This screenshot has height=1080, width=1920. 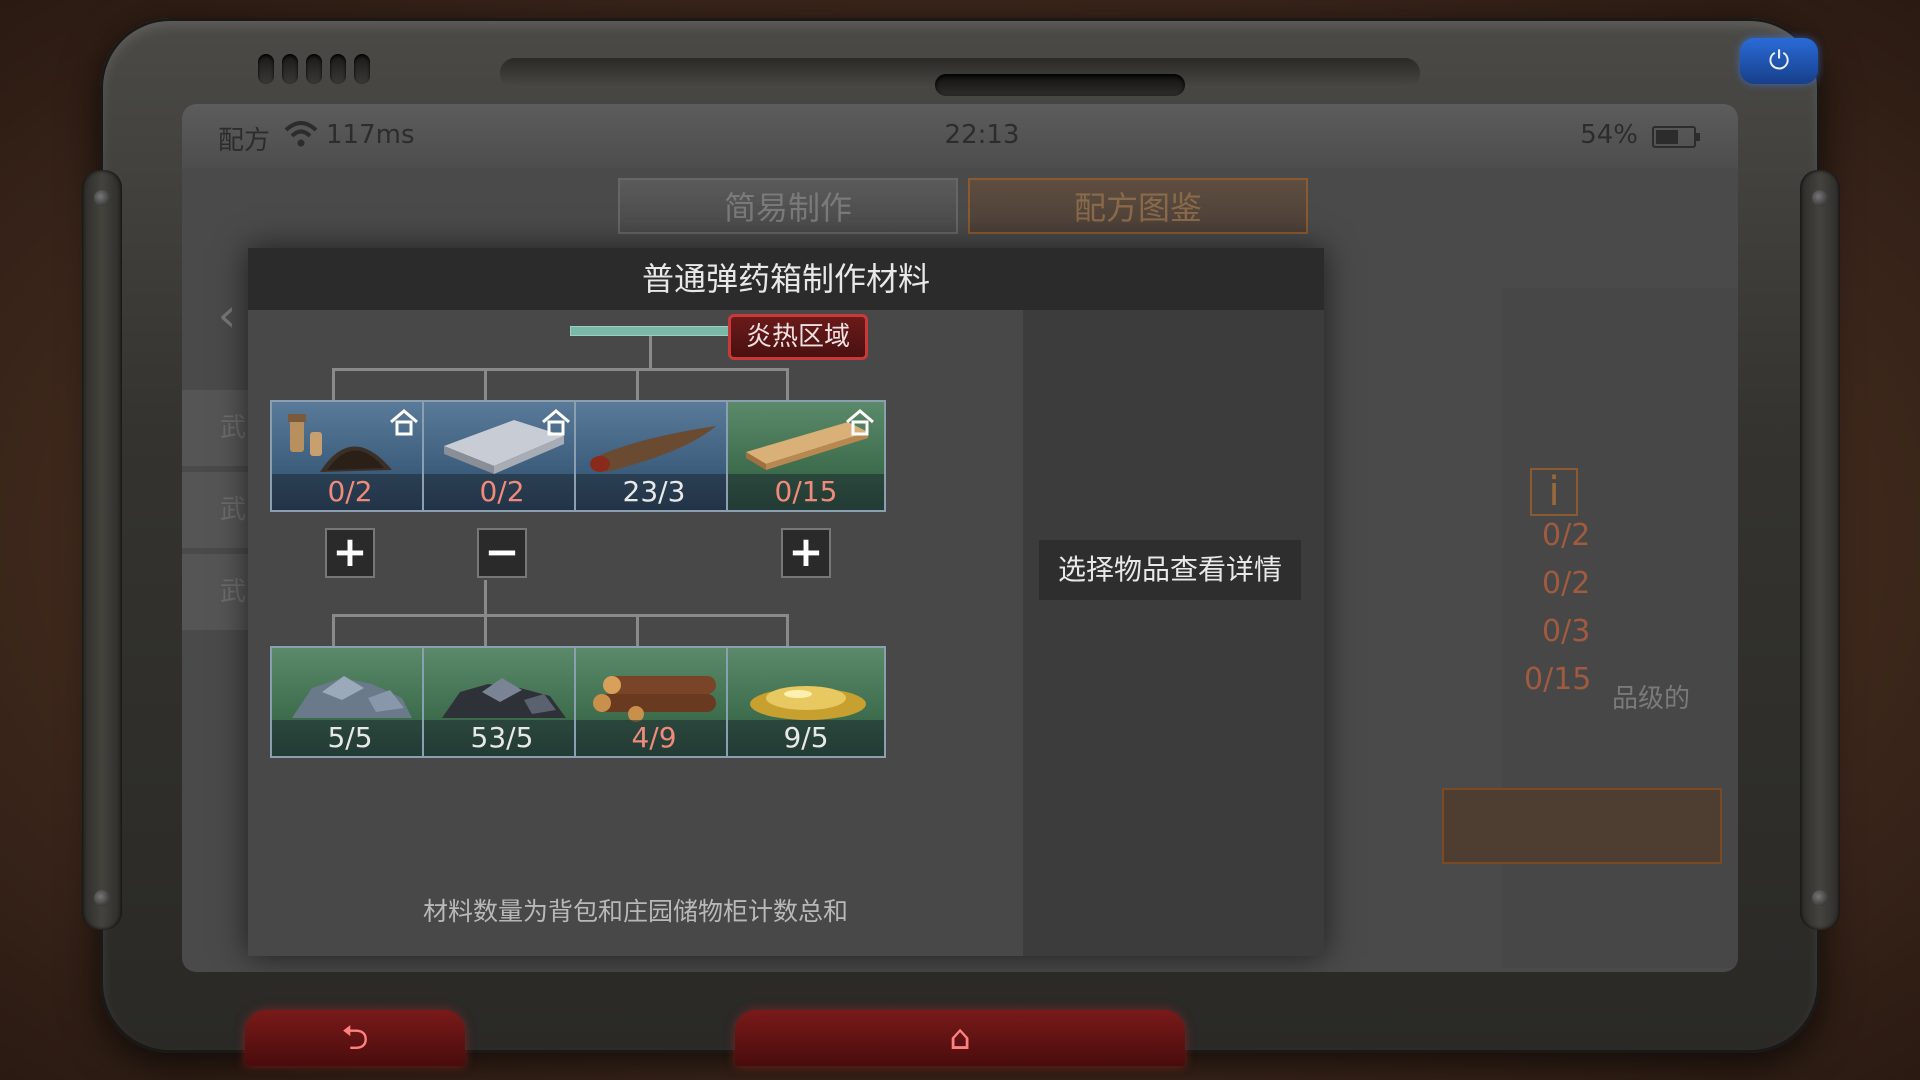 I want to click on collapse-button: −, so click(x=502, y=553).